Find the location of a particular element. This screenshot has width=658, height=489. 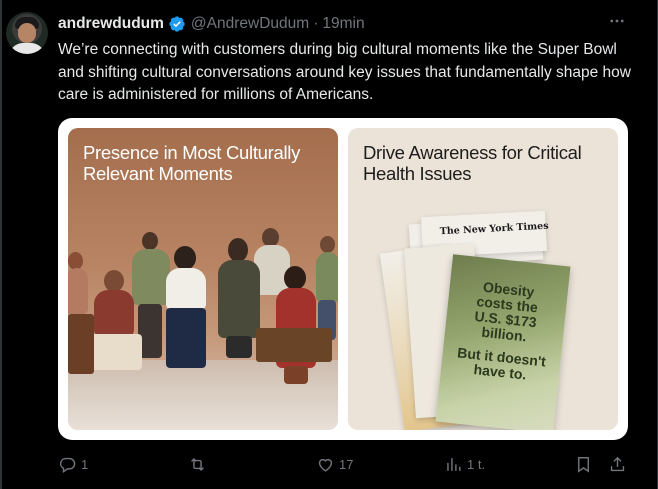

repost-icon is located at coordinates (197, 464).